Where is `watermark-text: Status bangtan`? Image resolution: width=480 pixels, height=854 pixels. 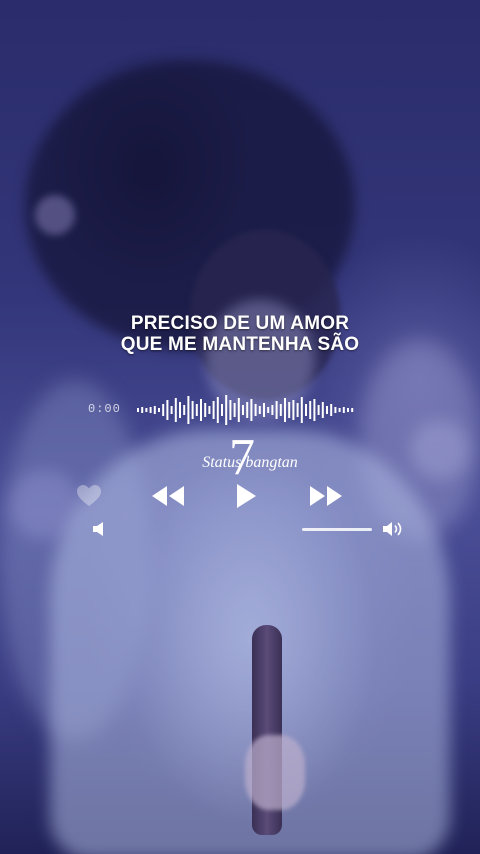
watermark-text: Status bangtan is located at coordinates (250, 462).